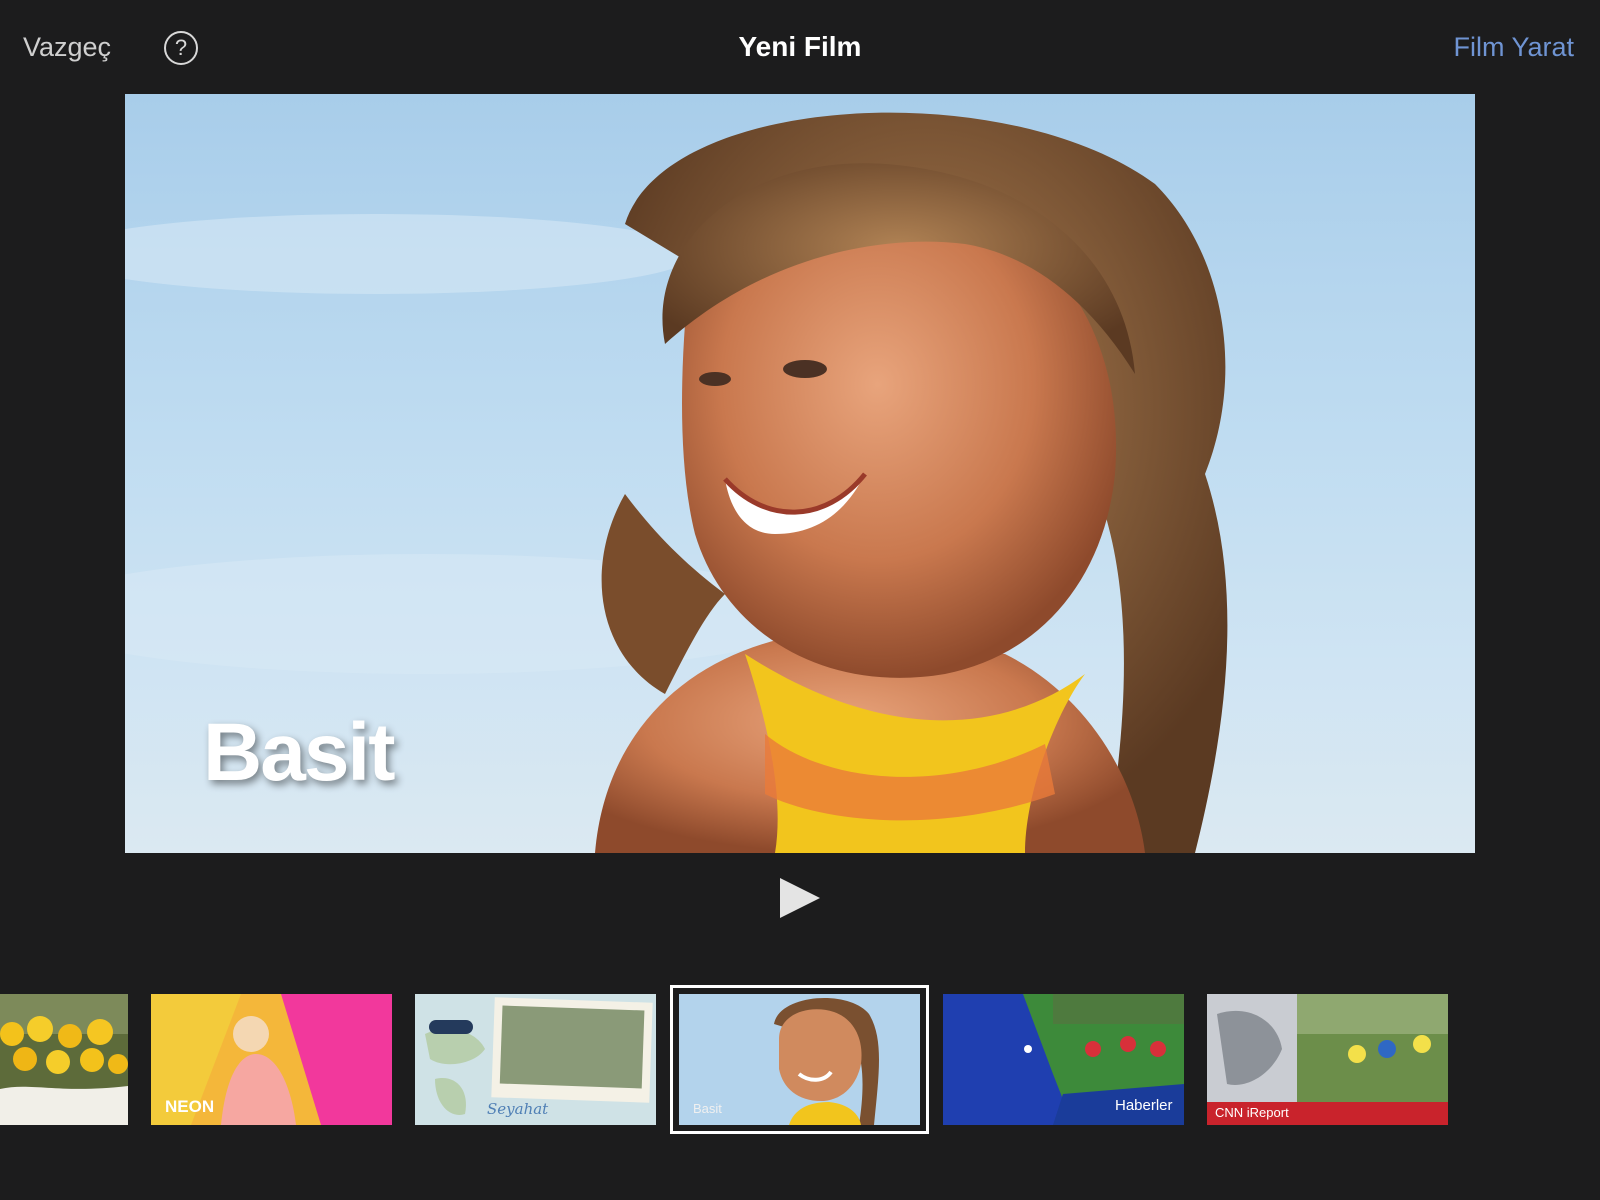  Describe the element at coordinates (1144, 1105) in the screenshot. I see `theme-label: Haberler` at that location.